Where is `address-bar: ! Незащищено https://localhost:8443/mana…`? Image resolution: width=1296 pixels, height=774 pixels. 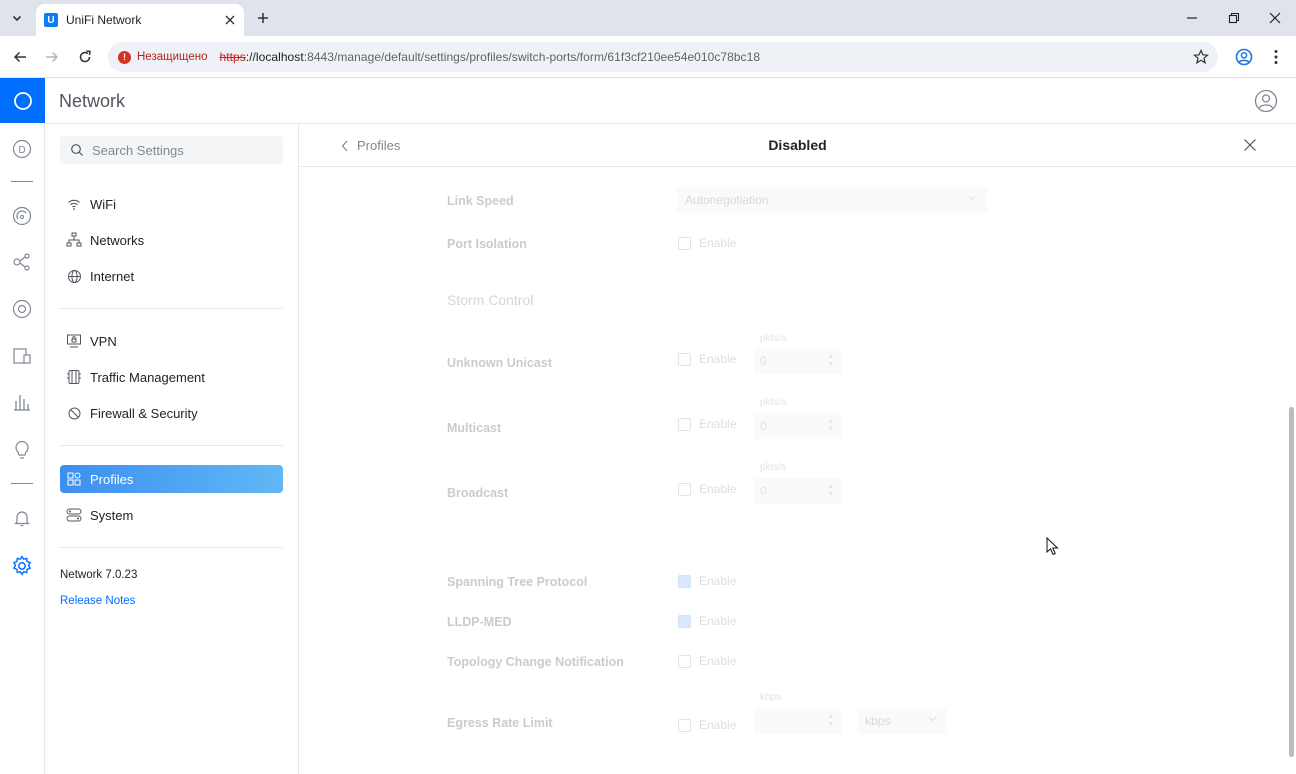 address-bar: ! Незащищено https://localhost:8443/mana… is located at coordinates (663, 57).